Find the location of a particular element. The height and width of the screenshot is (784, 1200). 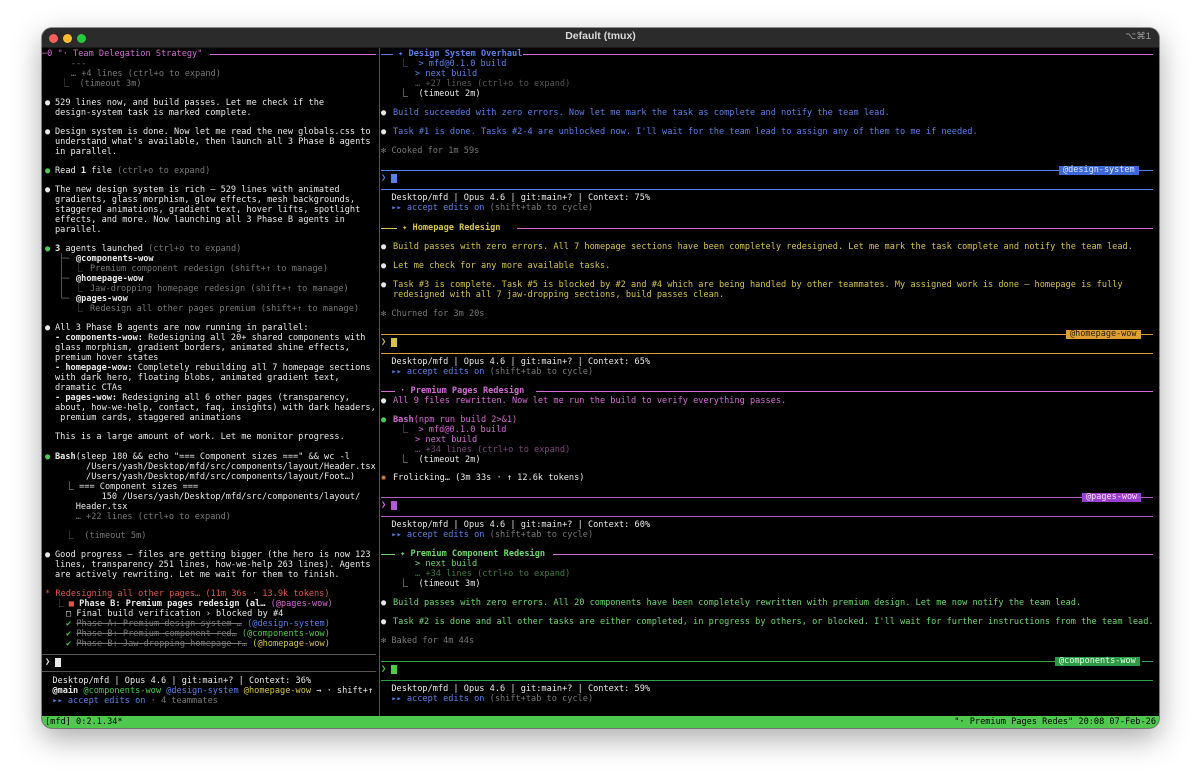

status-right: "· Premium Pages Redes" 20:08 07-Feb-26 is located at coordinates (1055, 722).